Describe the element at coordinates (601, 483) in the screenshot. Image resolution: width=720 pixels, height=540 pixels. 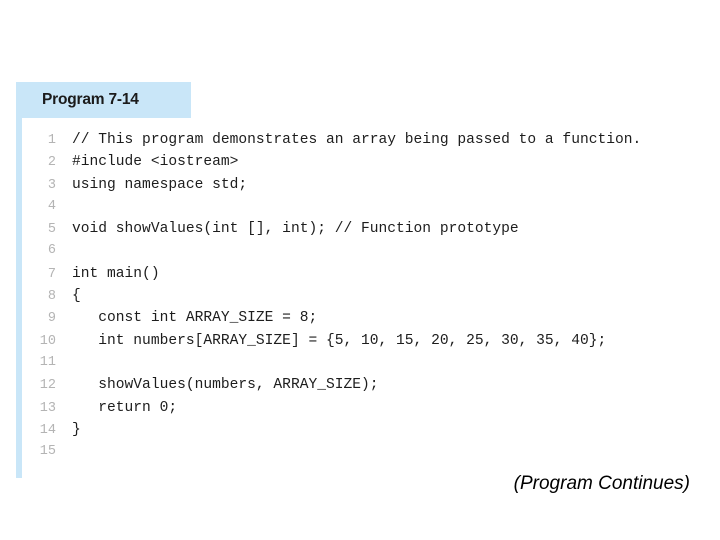
I see `program-continues-caption: (Program Continues)` at that location.